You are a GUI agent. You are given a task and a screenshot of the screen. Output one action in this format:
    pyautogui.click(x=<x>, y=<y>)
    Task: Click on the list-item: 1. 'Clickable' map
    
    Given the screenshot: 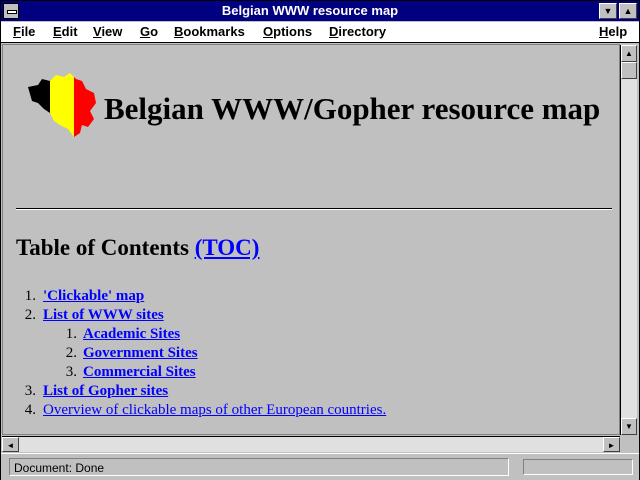 What is the action you would take?
    pyautogui.click(x=84, y=296)
    